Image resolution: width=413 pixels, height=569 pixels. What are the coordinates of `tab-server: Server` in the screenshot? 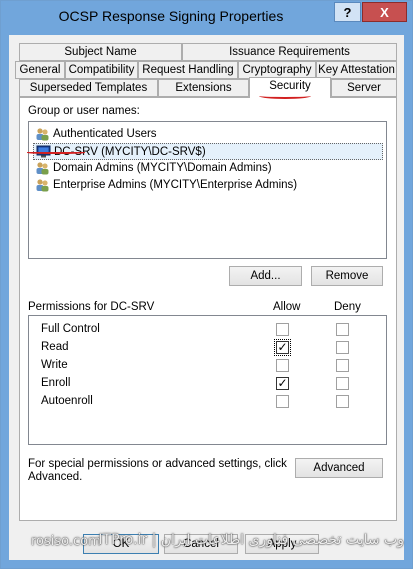 It's located at (364, 88).